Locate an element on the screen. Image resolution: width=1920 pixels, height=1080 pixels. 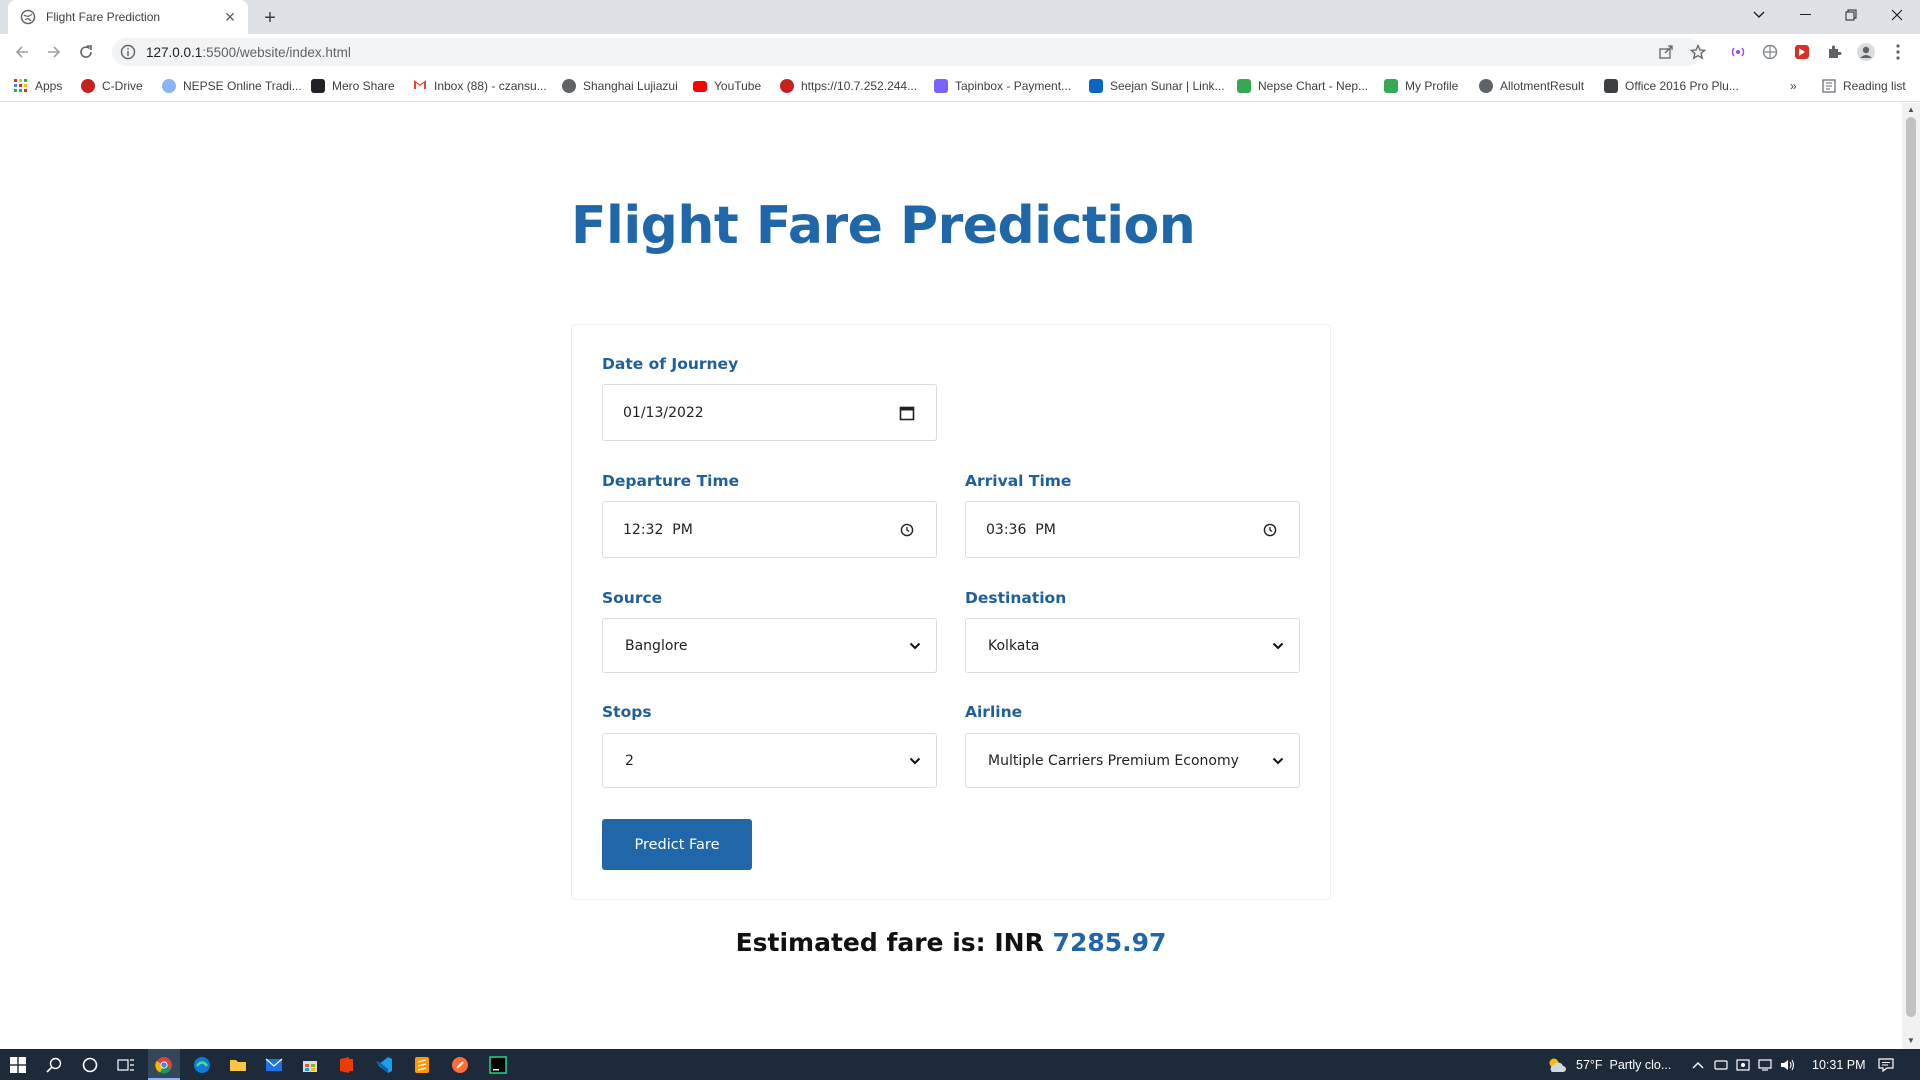
url-text: 127.0.0.1:5500/website/index.html is located at coordinates (248, 52).